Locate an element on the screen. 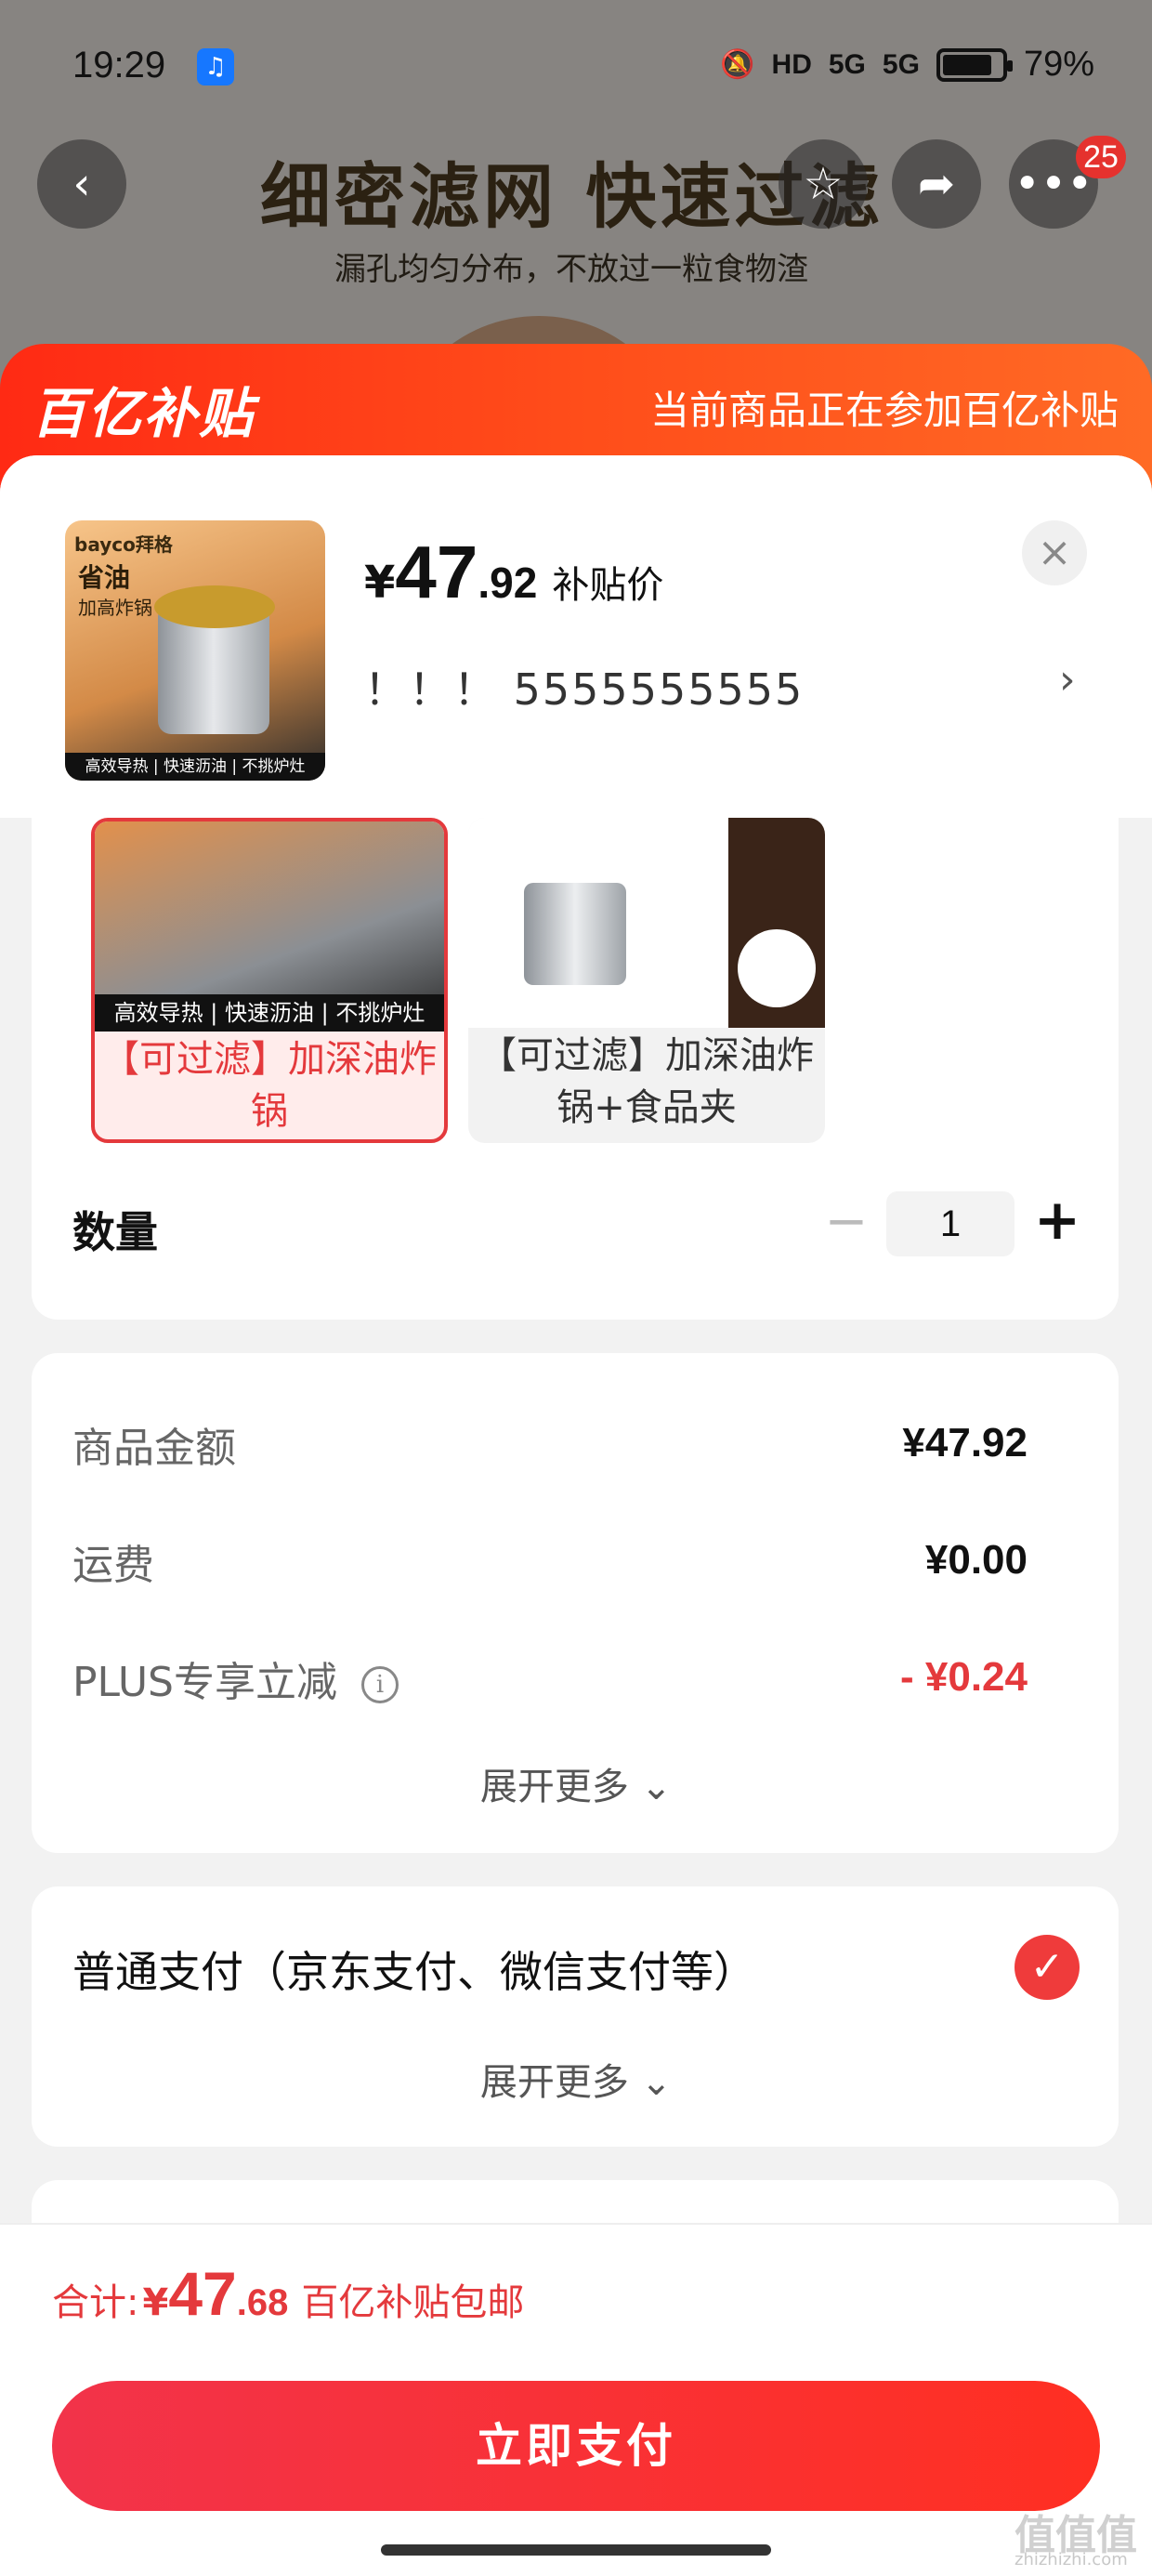 Image resolution: width=1152 pixels, height=2576 pixels. chevron-right-icon: › is located at coordinates (1067, 679).